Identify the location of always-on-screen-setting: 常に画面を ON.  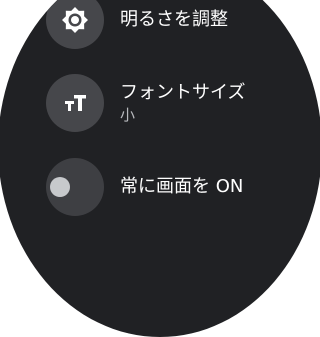
(183, 187).